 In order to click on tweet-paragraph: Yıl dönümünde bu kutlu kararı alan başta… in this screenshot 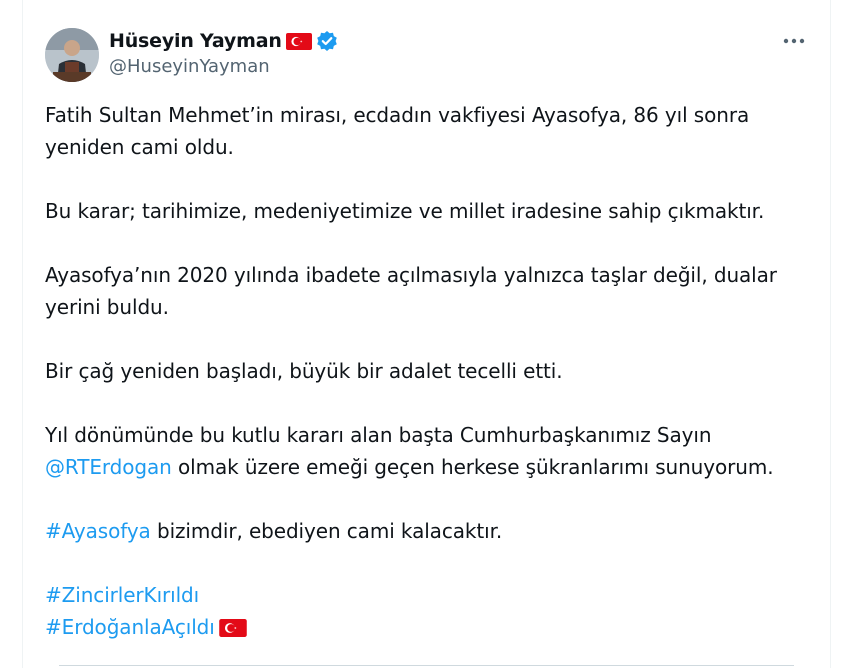, I will do `click(430, 451)`.